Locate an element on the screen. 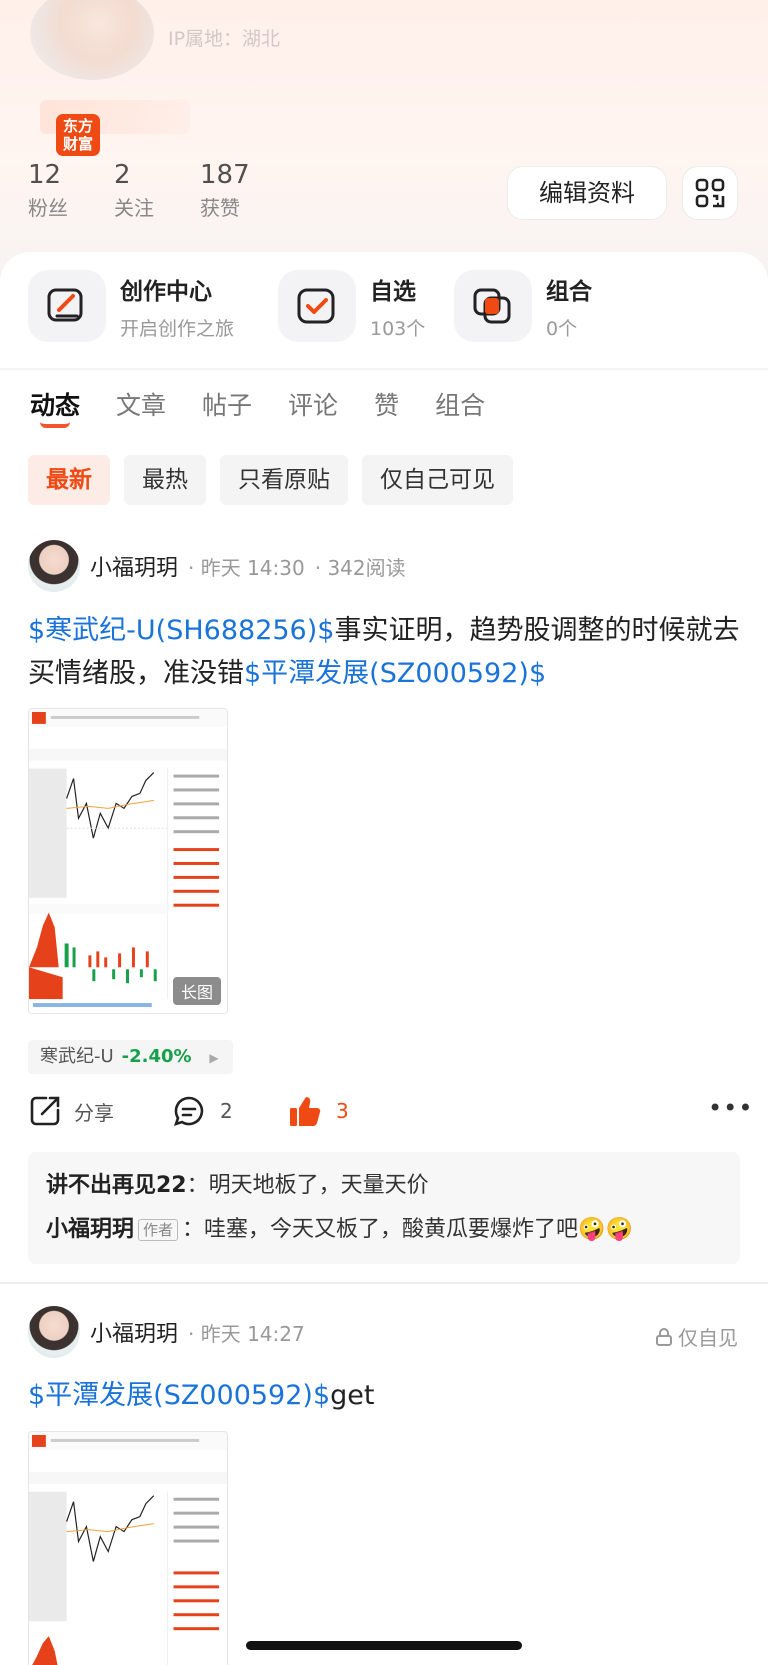 This screenshot has width=768, height=1665. comment-text: 哇塞，今天又板了，酸黄瓜要爆炸了吧🤪🤪 is located at coordinates (418, 1229).